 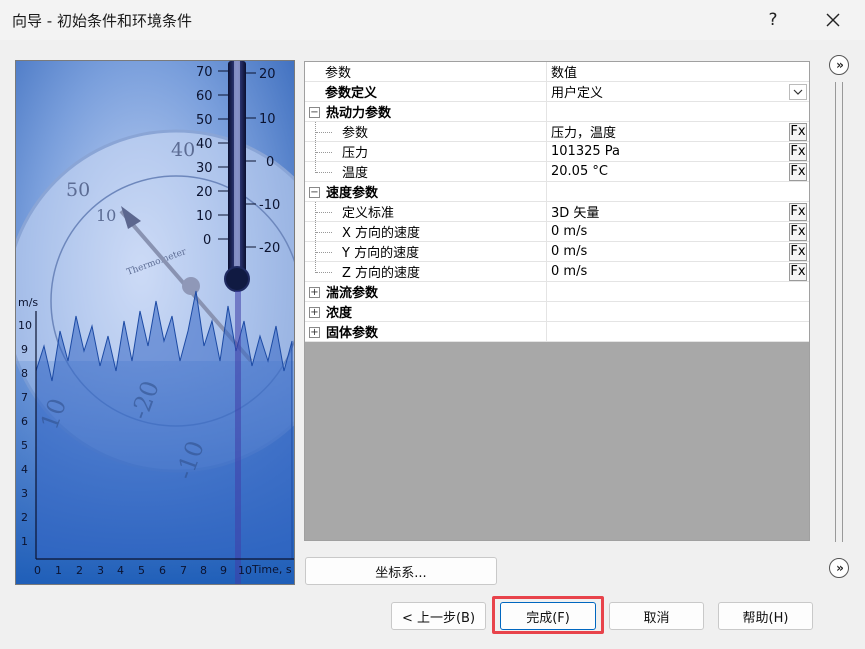 What do you see at coordinates (24, 373) in the screenshot?
I see `y-tick: 8` at bounding box center [24, 373].